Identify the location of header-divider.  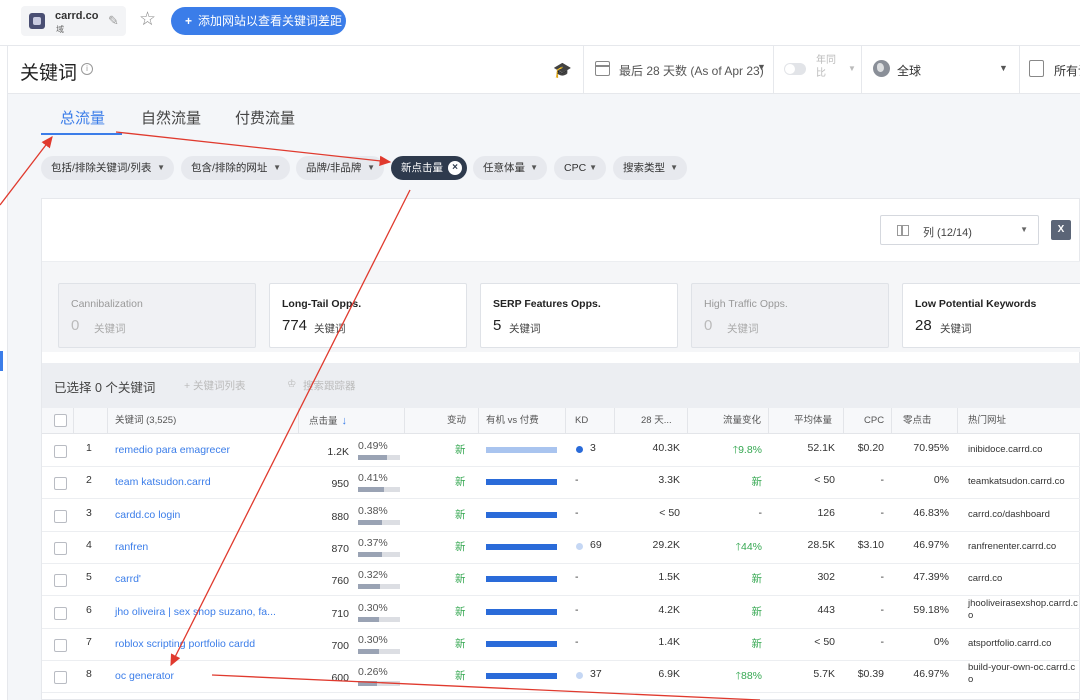
(773, 70).